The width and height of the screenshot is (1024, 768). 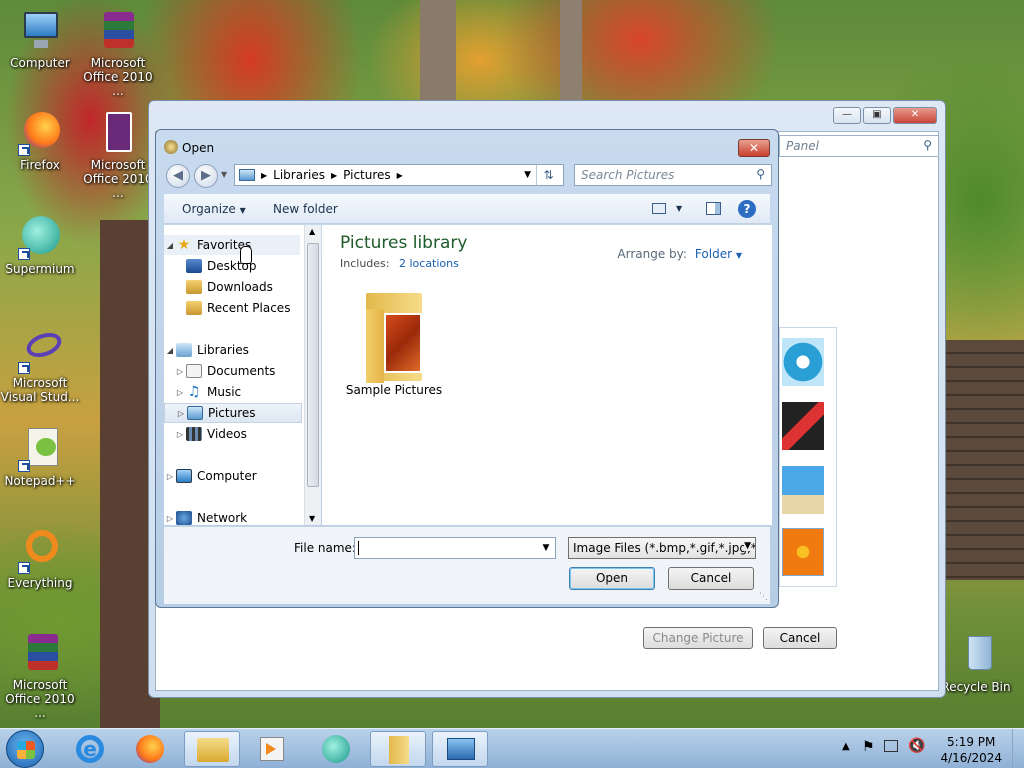 I want to click on chevron-down-icon: ▼, so click(x=747, y=546).